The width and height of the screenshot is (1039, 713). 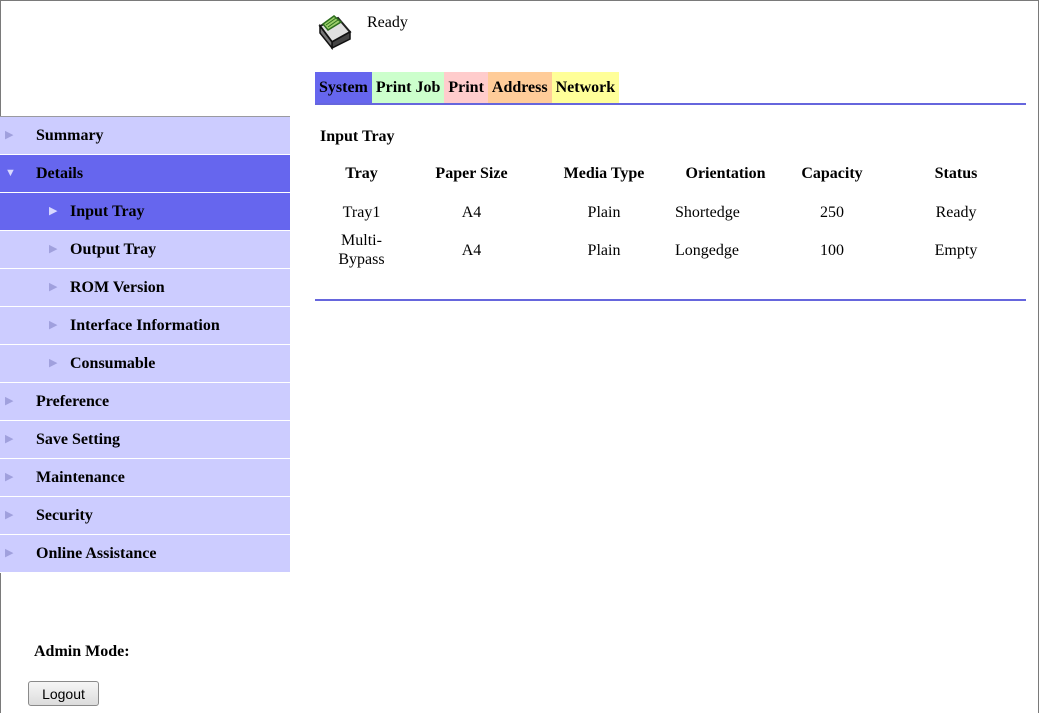 I want to click on logout-button: Logout, so click(x=63, y=693).